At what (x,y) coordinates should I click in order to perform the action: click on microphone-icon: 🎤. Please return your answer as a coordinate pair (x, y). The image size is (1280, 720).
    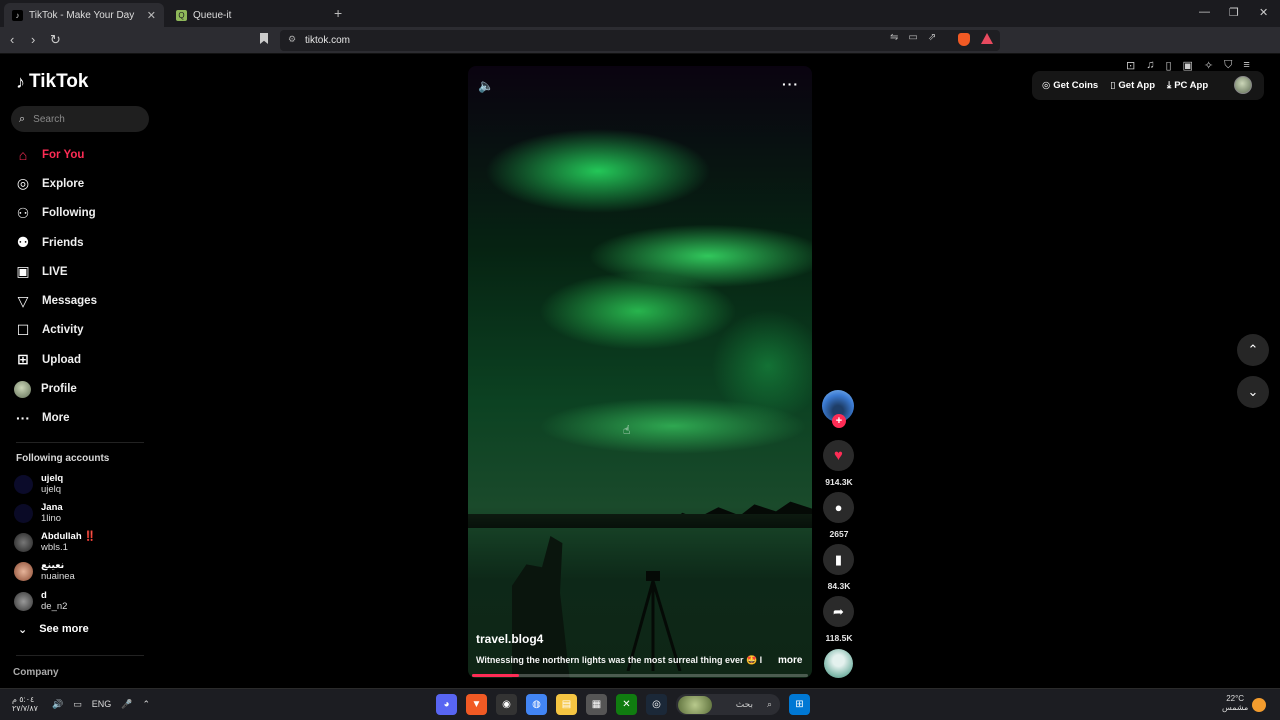
    Looking at the image, I should click on (126, 704).